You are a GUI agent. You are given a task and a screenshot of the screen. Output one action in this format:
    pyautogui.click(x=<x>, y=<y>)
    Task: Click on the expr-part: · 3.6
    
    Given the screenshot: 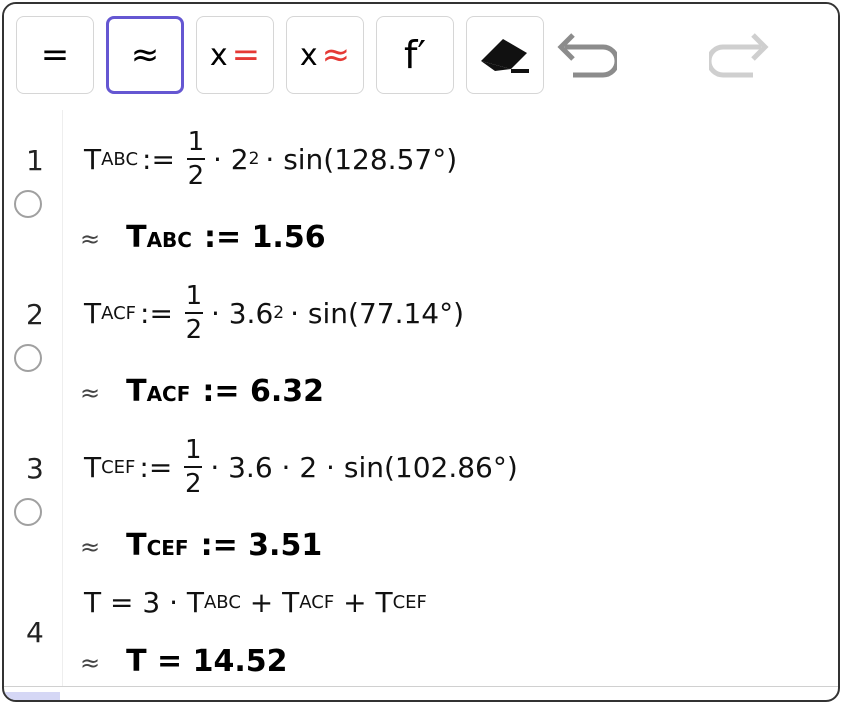 What is the action you would take?
    pyautogui.click(x=242, y=313)
    